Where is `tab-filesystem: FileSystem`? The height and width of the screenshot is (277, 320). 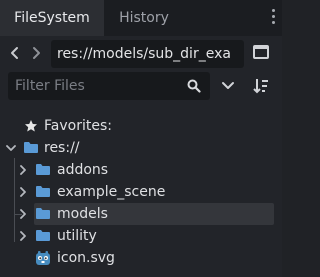 tab-filesystem: FileSystem is located at coordinates (52, 18).